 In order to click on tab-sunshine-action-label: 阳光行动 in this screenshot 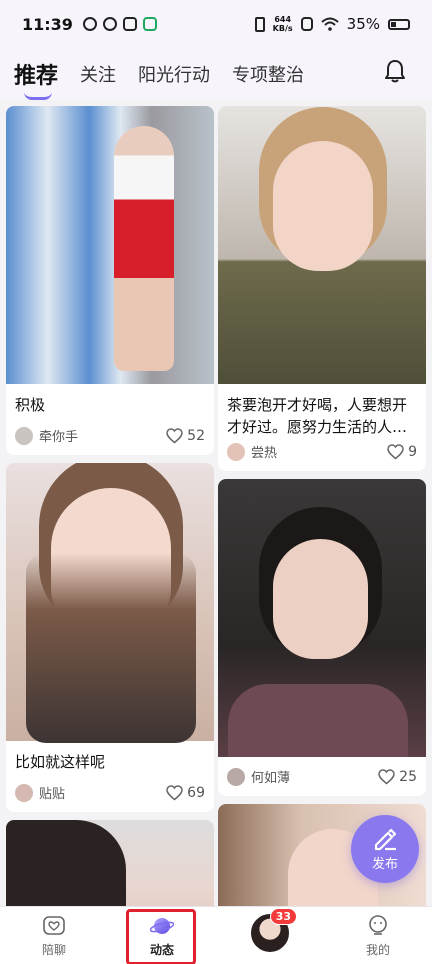, I will do `click(174, 75)`.